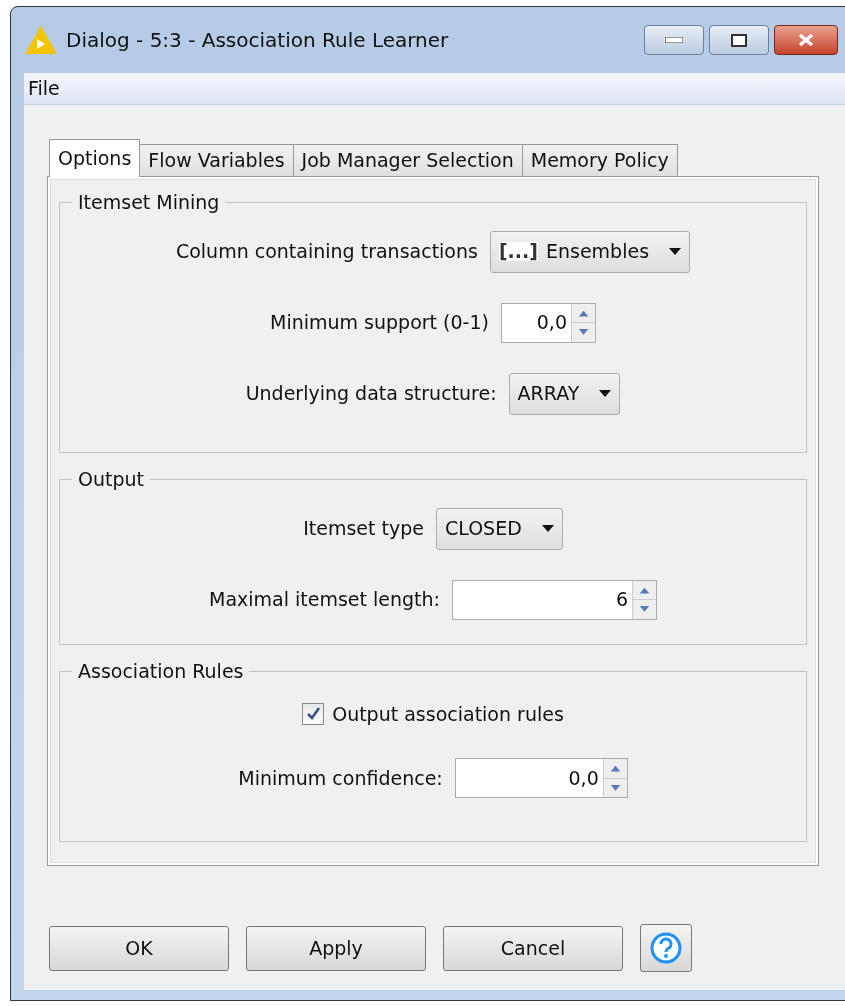  Describe the element at coordinates (448, 714) in the screenshot. I see `checkbox-label: Output association rules` at that location.